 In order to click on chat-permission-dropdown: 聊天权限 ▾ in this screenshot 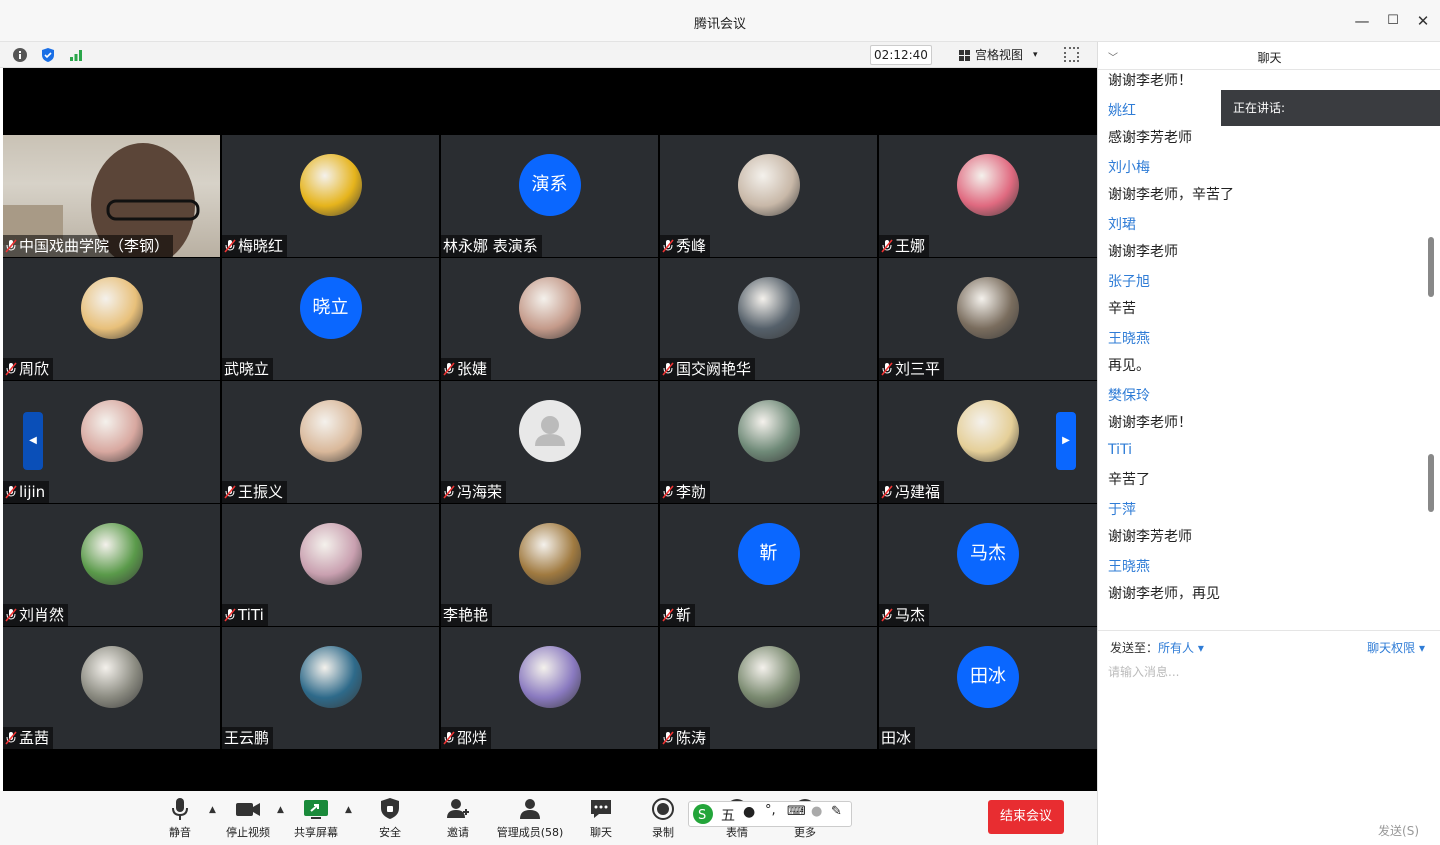, I will do `click(1396, 647)`.